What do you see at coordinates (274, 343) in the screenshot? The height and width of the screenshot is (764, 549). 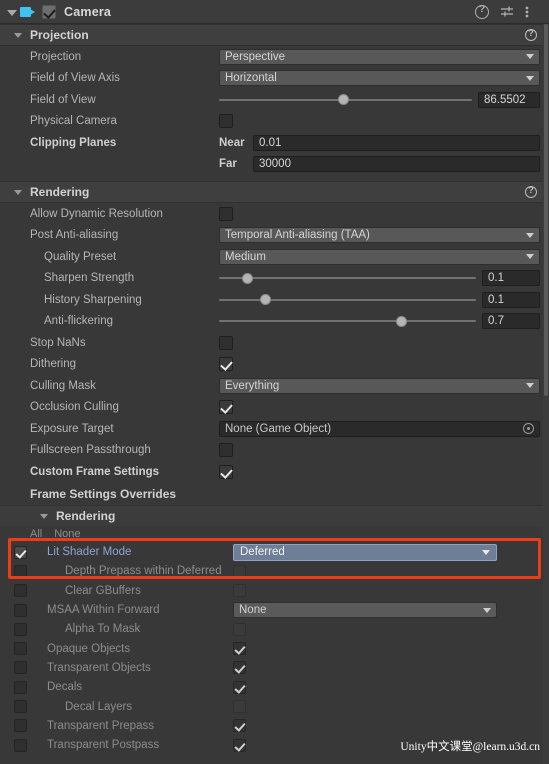 I see `row-stop-nans: Stop NaNs` at bounding box center [274, 343].